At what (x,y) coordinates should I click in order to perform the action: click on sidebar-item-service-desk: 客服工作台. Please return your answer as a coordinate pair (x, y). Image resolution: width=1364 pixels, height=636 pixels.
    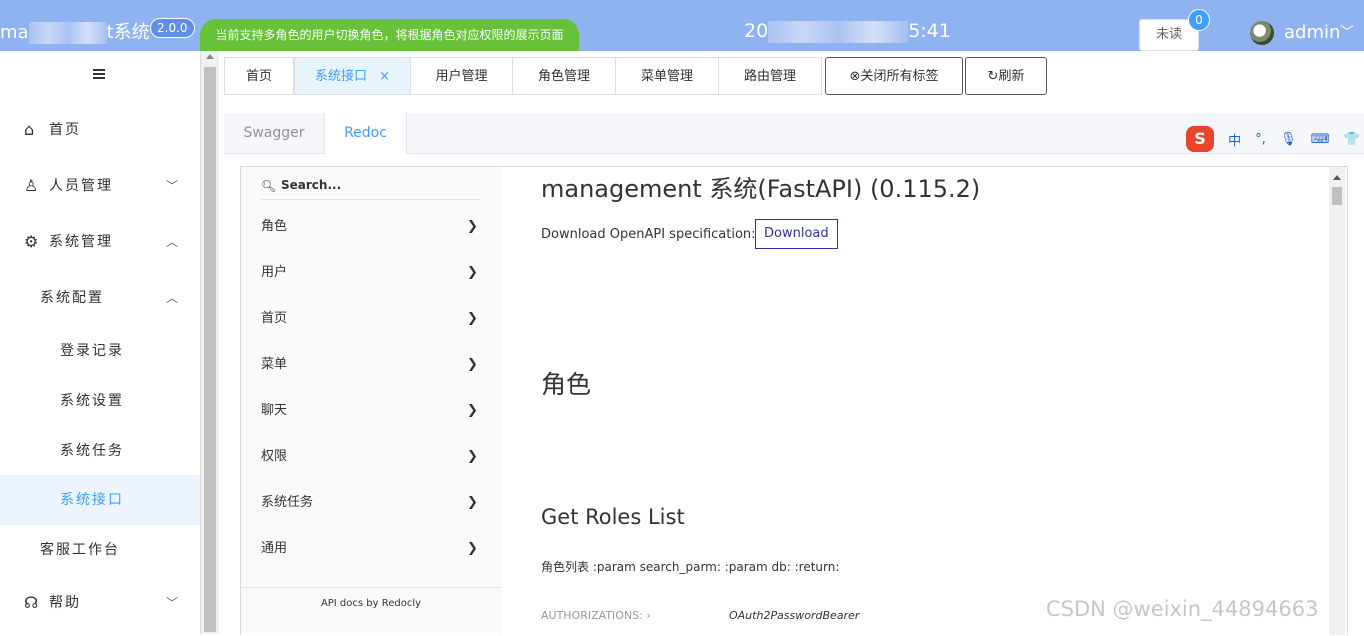
    Looking at the image, I should click on (100, 550).